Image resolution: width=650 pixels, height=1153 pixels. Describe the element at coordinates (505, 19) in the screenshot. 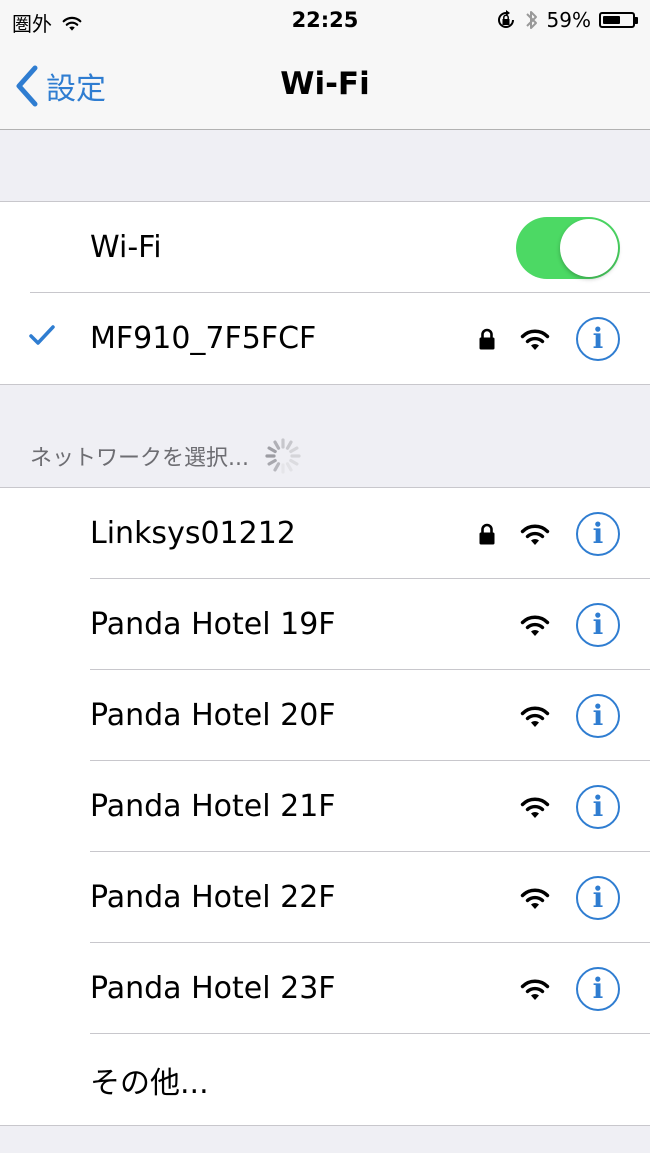

I see `rotation-lock-icon` at that location.